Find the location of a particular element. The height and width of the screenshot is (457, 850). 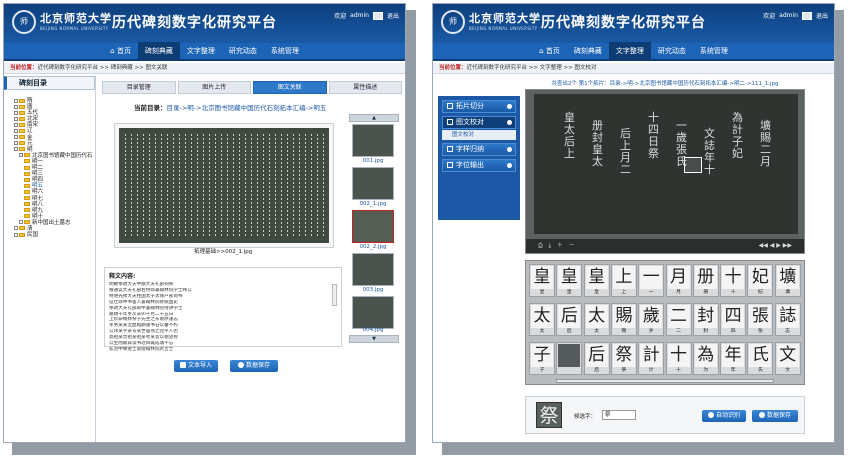

glyph-cell: 計计 is located at coordinates (651, 358).